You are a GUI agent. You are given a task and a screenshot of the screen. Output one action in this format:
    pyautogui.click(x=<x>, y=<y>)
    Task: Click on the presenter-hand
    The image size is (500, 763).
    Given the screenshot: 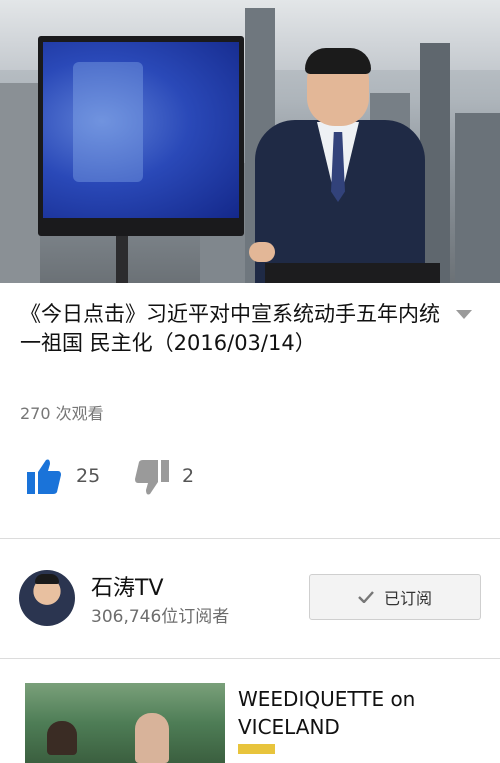 What is the action you would take?
    pyautogui.click(x=262, y=252)
    